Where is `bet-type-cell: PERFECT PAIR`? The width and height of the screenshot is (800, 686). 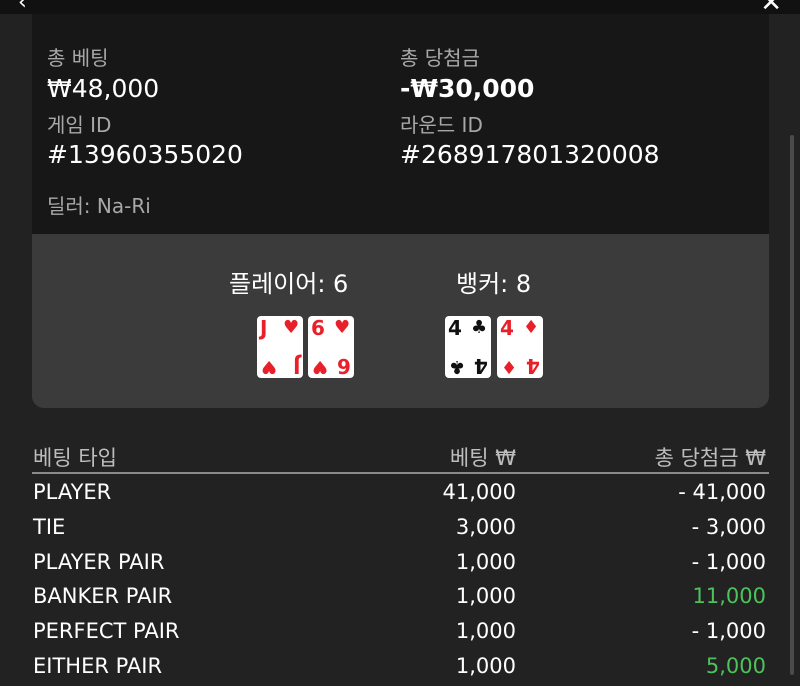 bet-type-cell: PERFECT PAIR is located at coordinates (106, 631).